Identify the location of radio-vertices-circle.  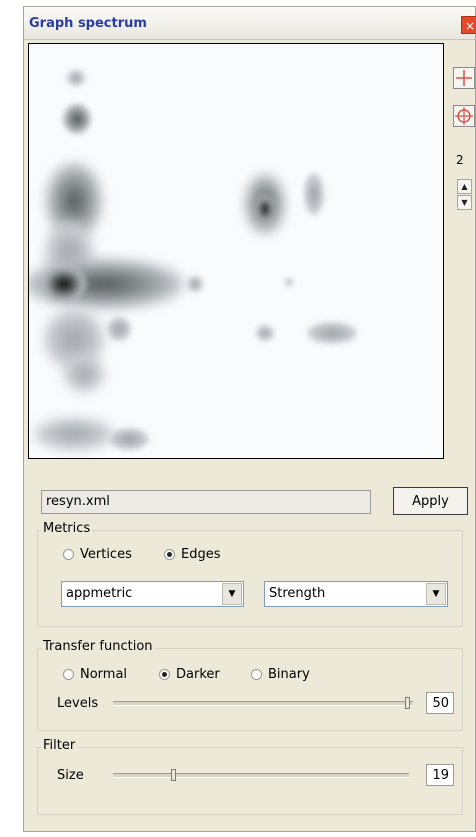
(68, 554).